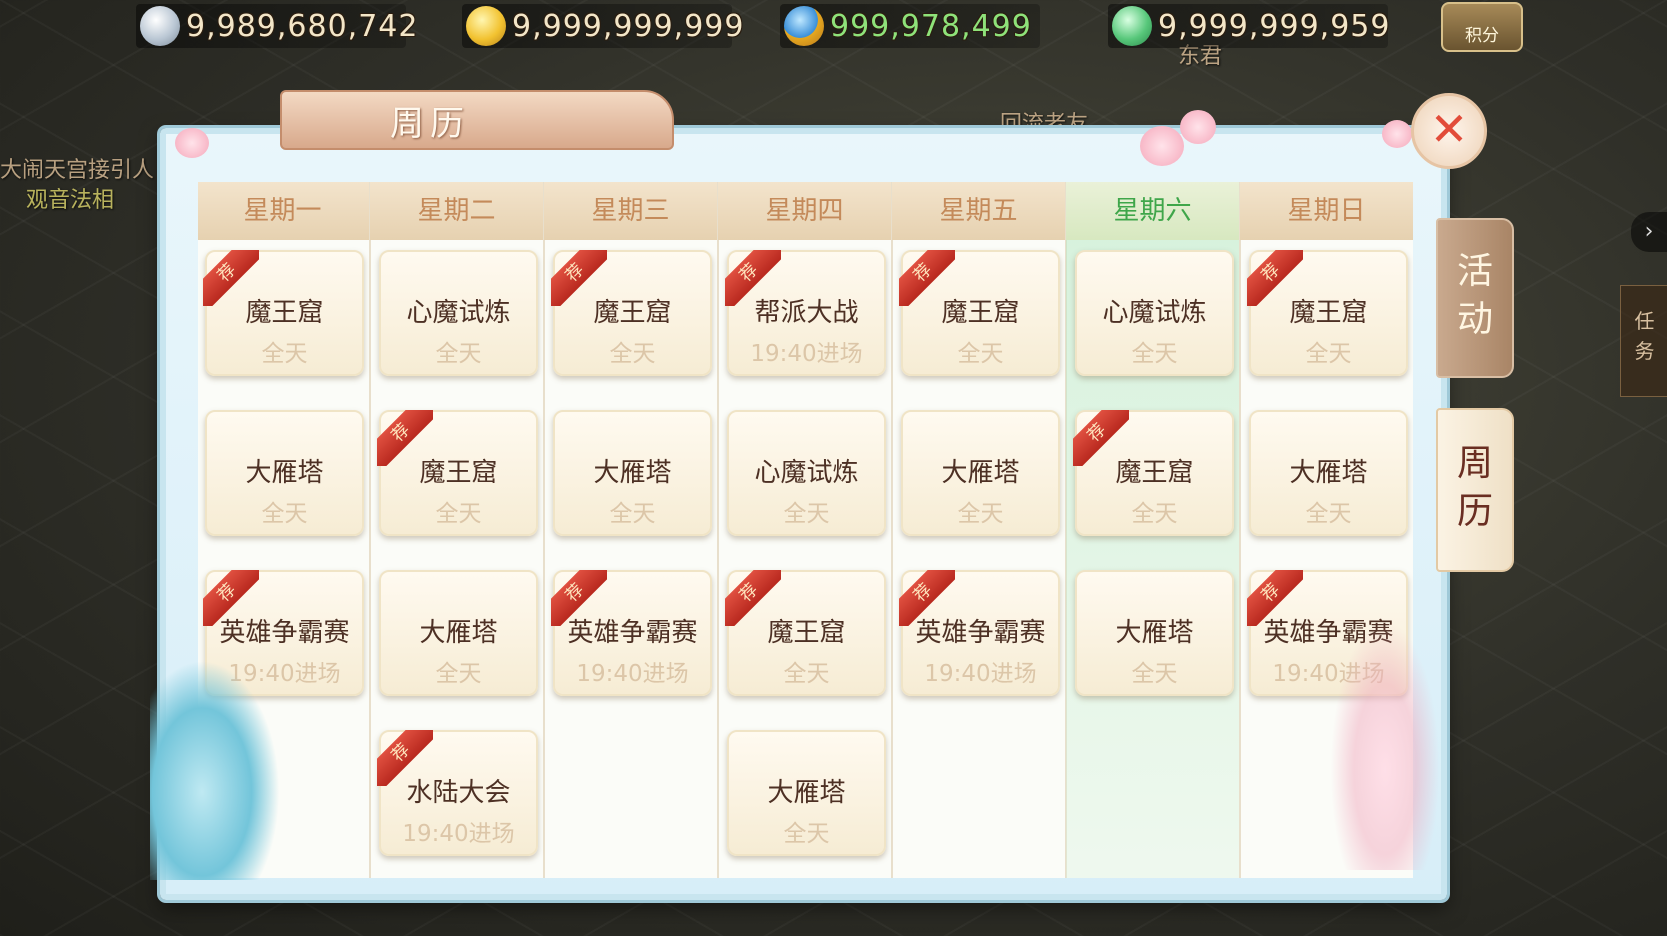 The width and height of the screenshot is (1667, 936). What do you see at coordinates (1326, 211) in the screenshot?
I see `day-header: 星期日` at bounding box center [1326, 211].